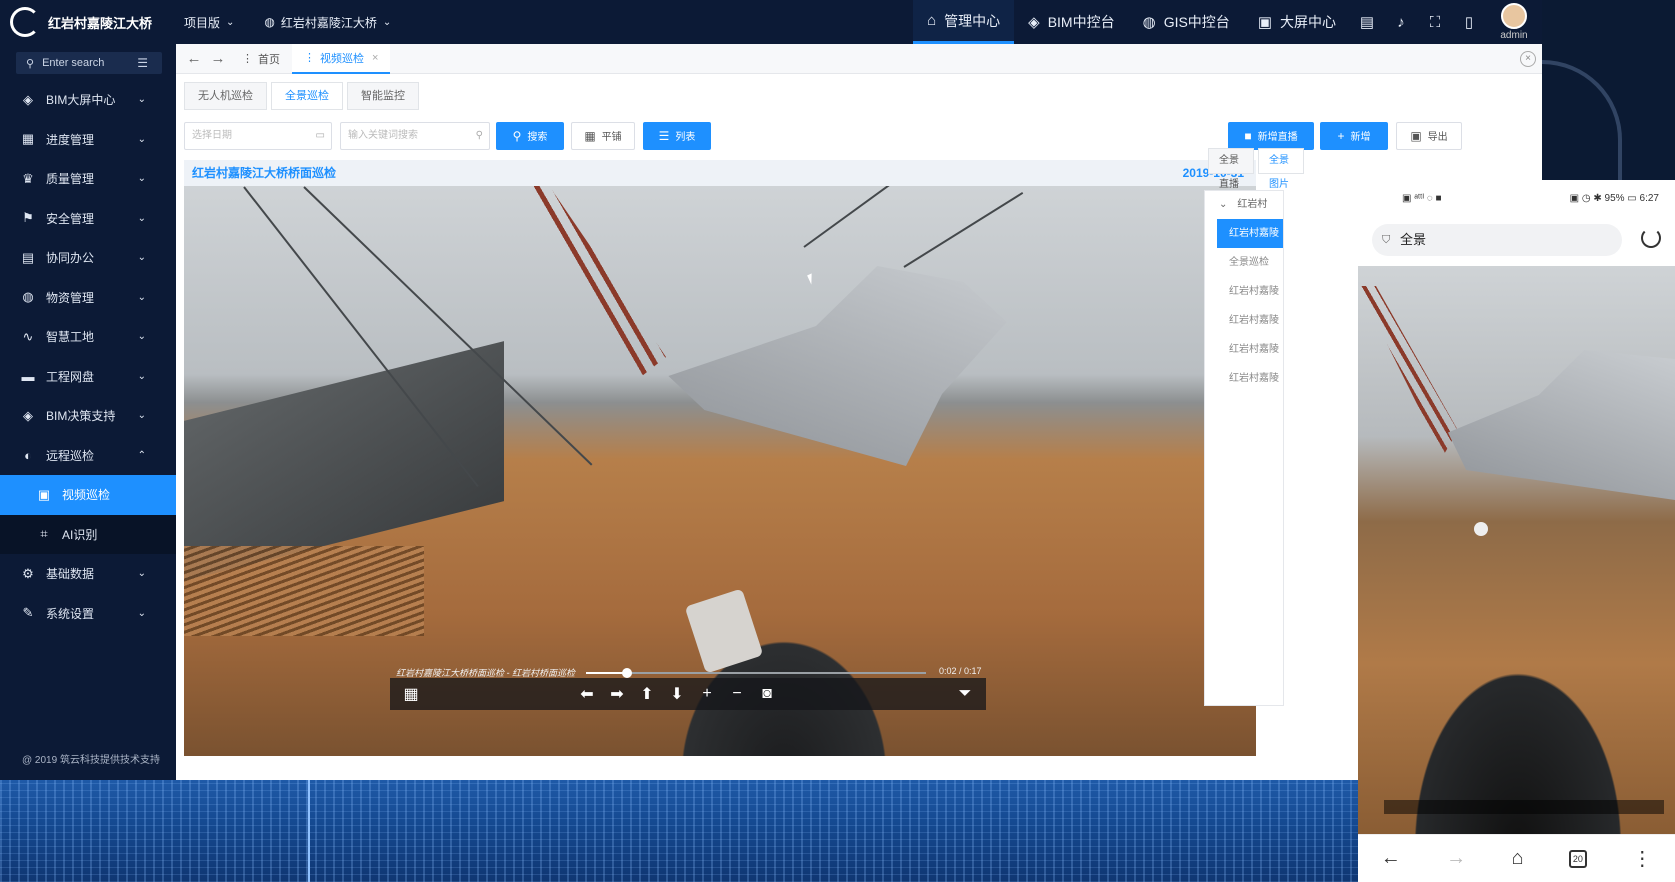 This screenshot has width=1675, height=882. What do you see at coordinates (1308, 22) in the screenshot?
I see `nav-label: 大屏中心` at bounding box center [1308, 22].